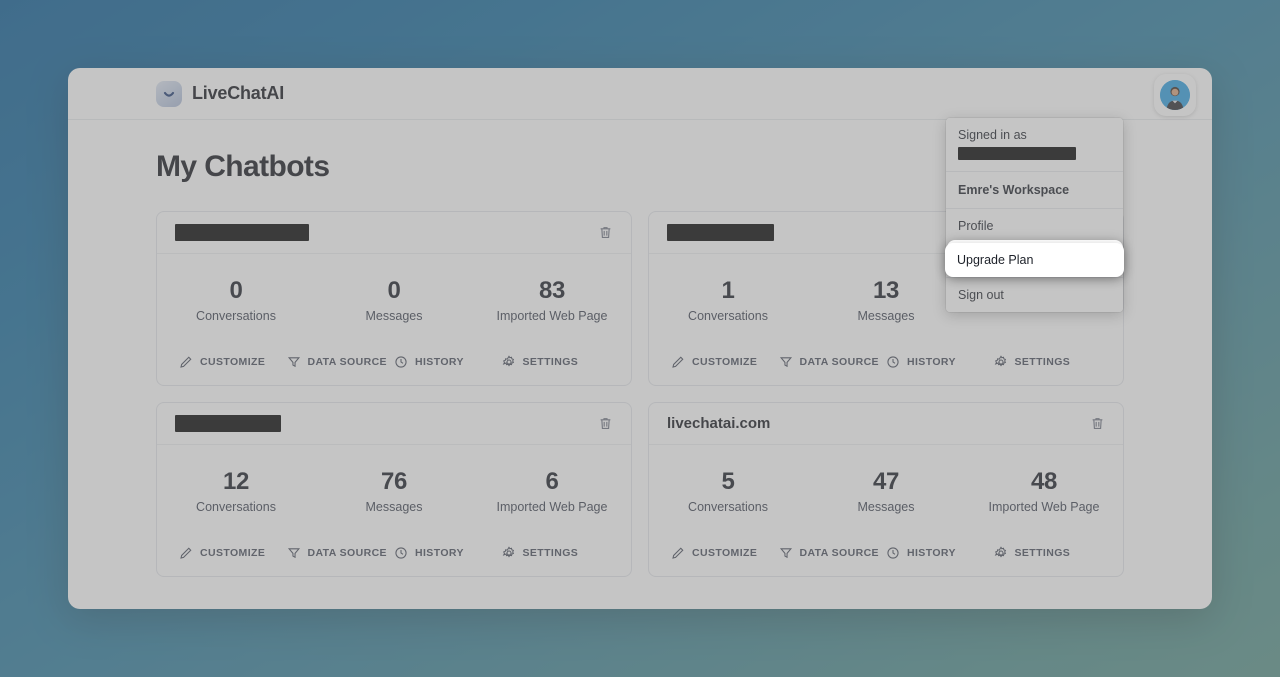 The image size is (1280, 677). I want to click on smile-logo-icon, so click(169, 93).